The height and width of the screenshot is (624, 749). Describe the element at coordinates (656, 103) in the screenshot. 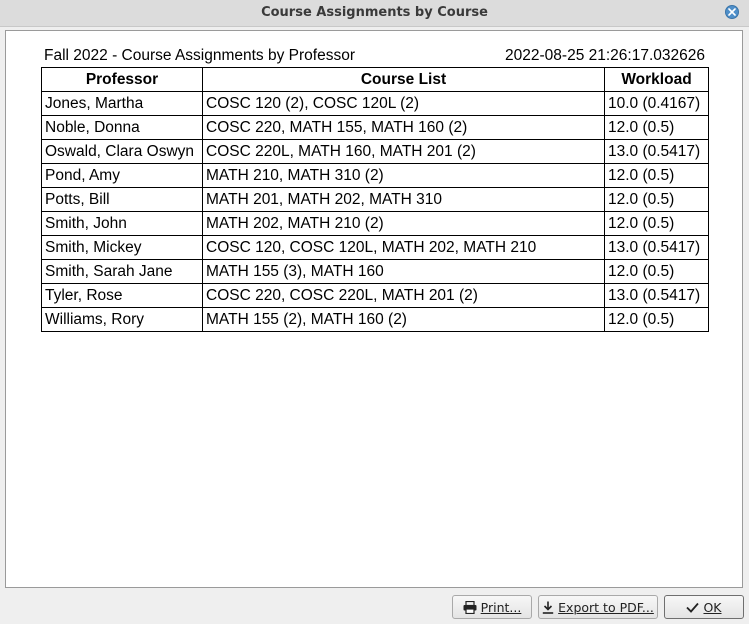

I see `cell-workload: 10.0 (0.4167)` at that location.